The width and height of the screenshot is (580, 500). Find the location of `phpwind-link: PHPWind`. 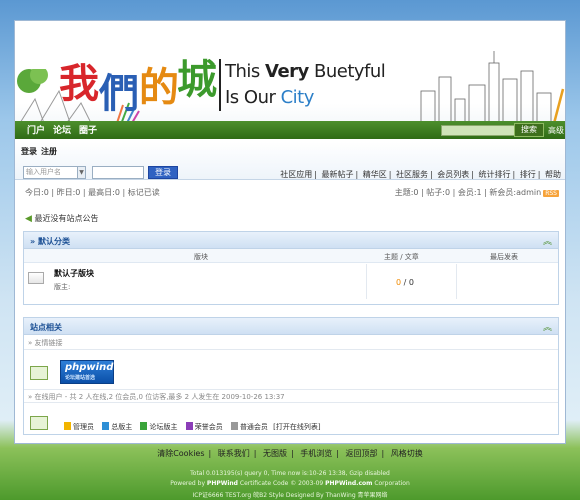

phpwind-link: PHPWind is located at coordinates (222, 483).